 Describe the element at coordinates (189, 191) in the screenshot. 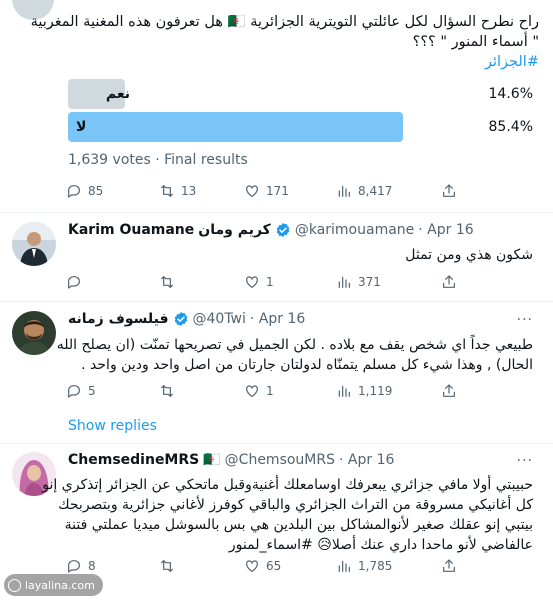

I see `retweet-count: 13` at that location.